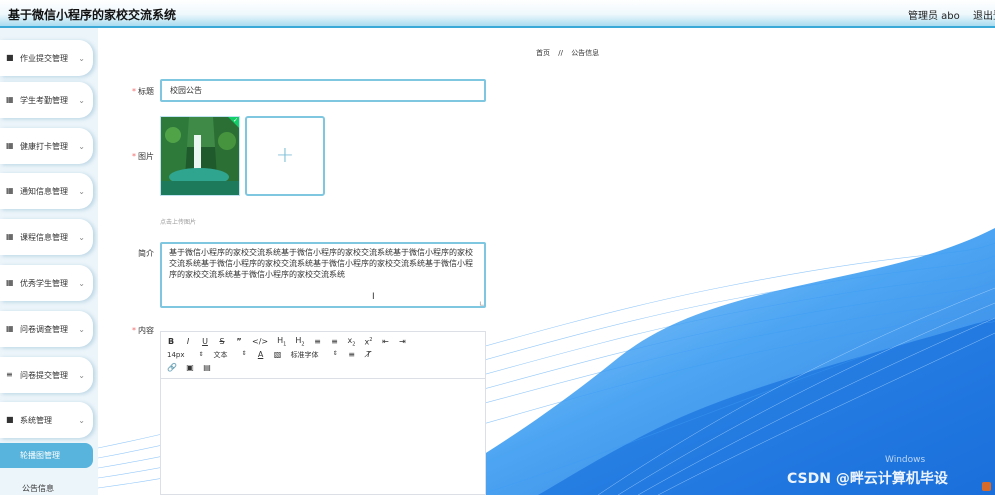 The height and width of the screenshot is (495, 995). Describe the element at coordinates (188, 341) in the screenshot. I see `italic-icon: I` at that location.